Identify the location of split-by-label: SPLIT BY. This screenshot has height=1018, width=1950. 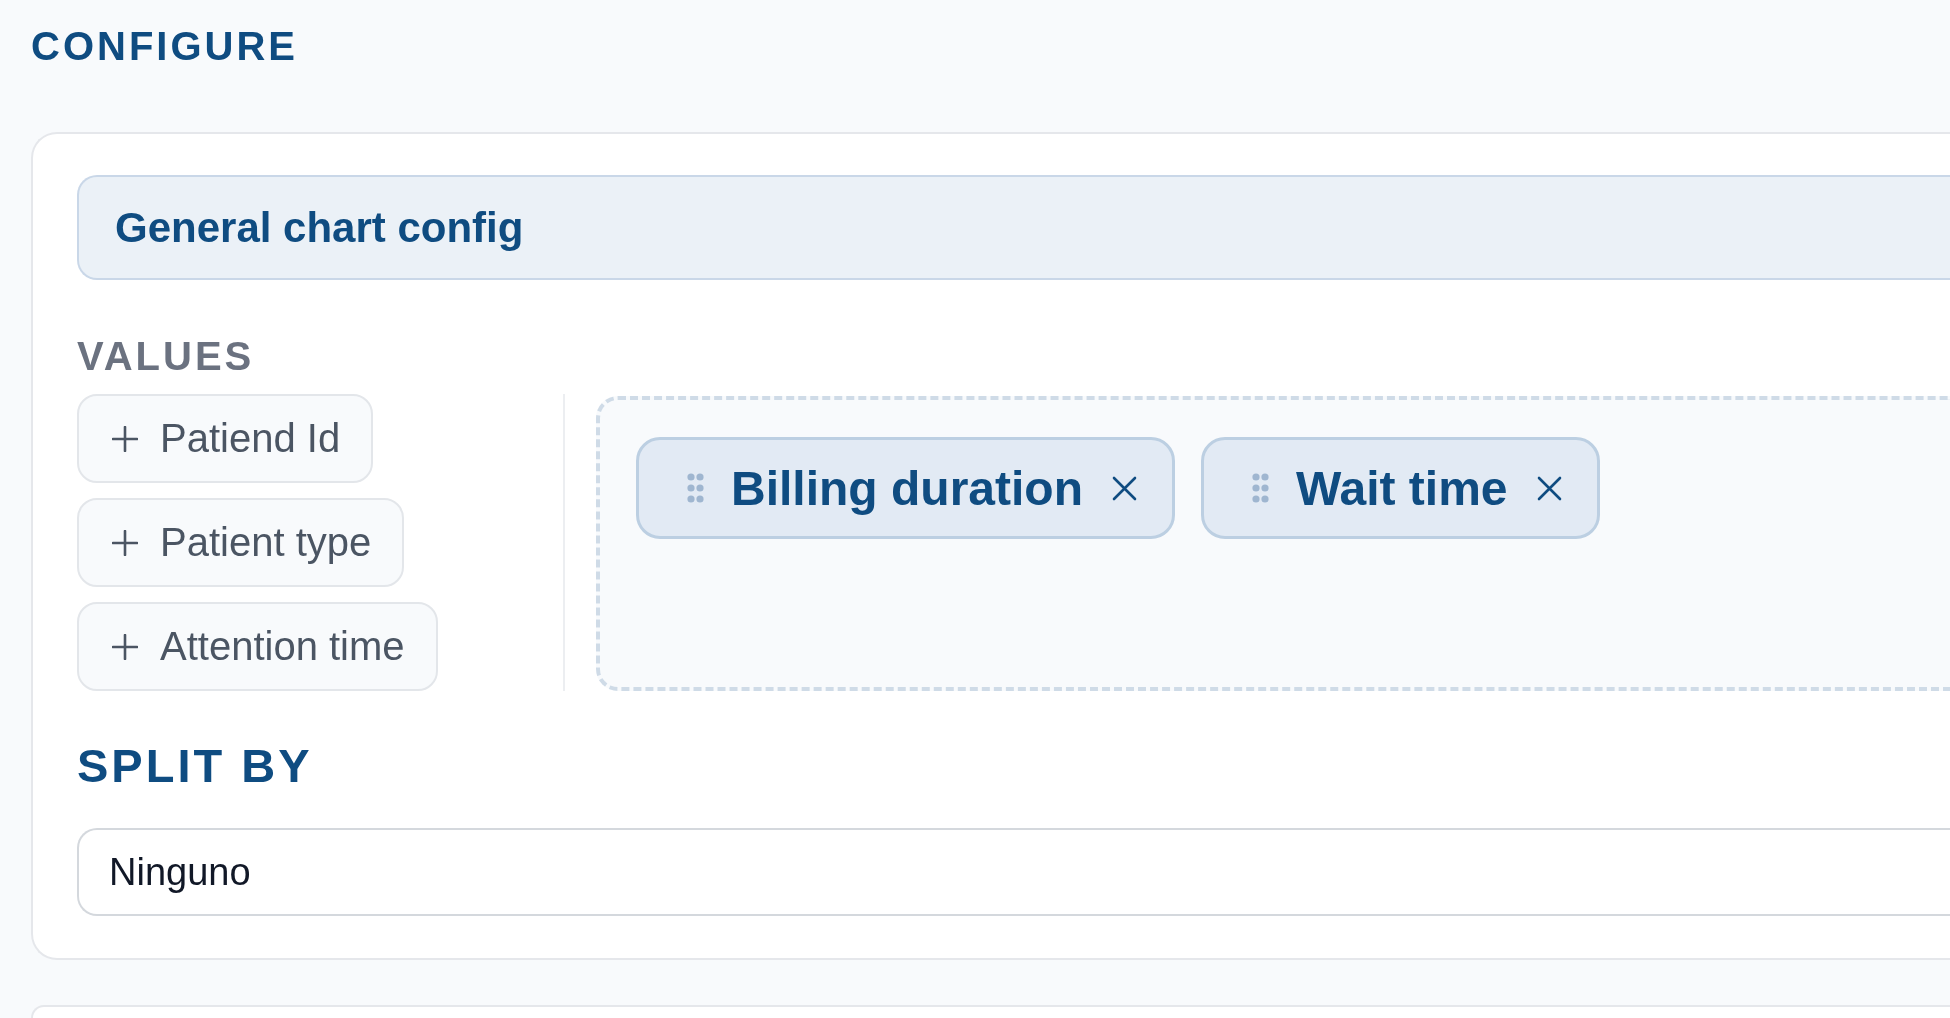
(195, 766).